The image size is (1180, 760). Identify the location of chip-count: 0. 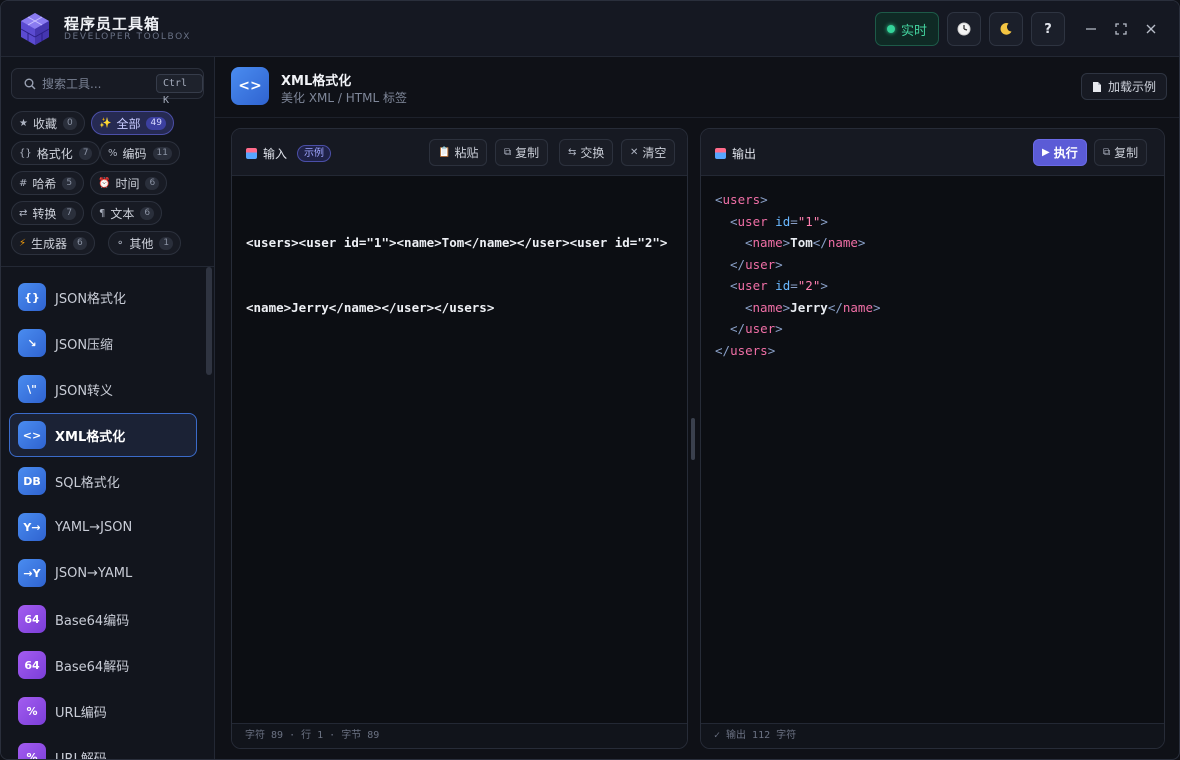
(69, 123).